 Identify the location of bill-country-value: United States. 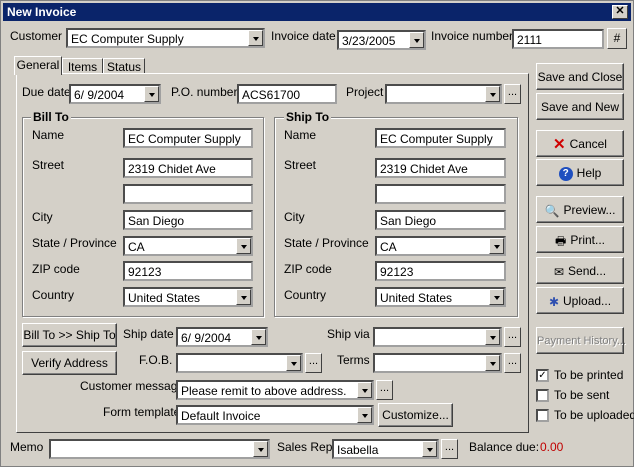
(164, 298).